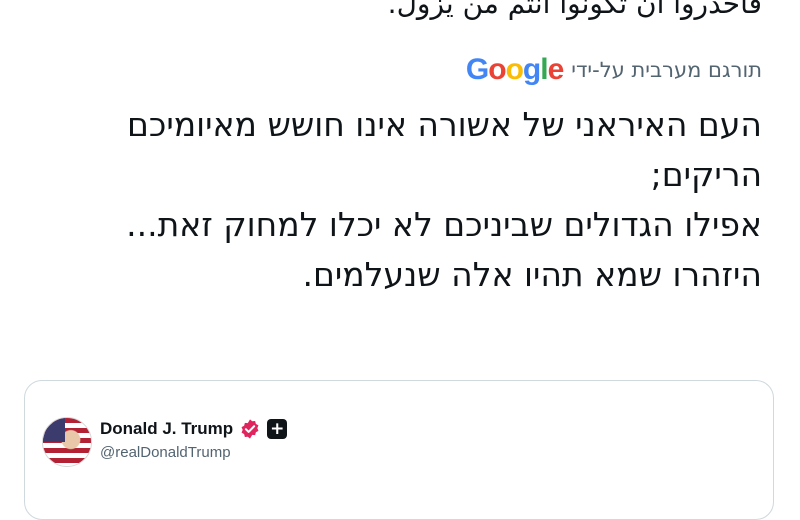  What do you see at coordinates (706, 174) in the screenshot?
I see `tweet-line: הריקים;` at bounding box center [706, 174].